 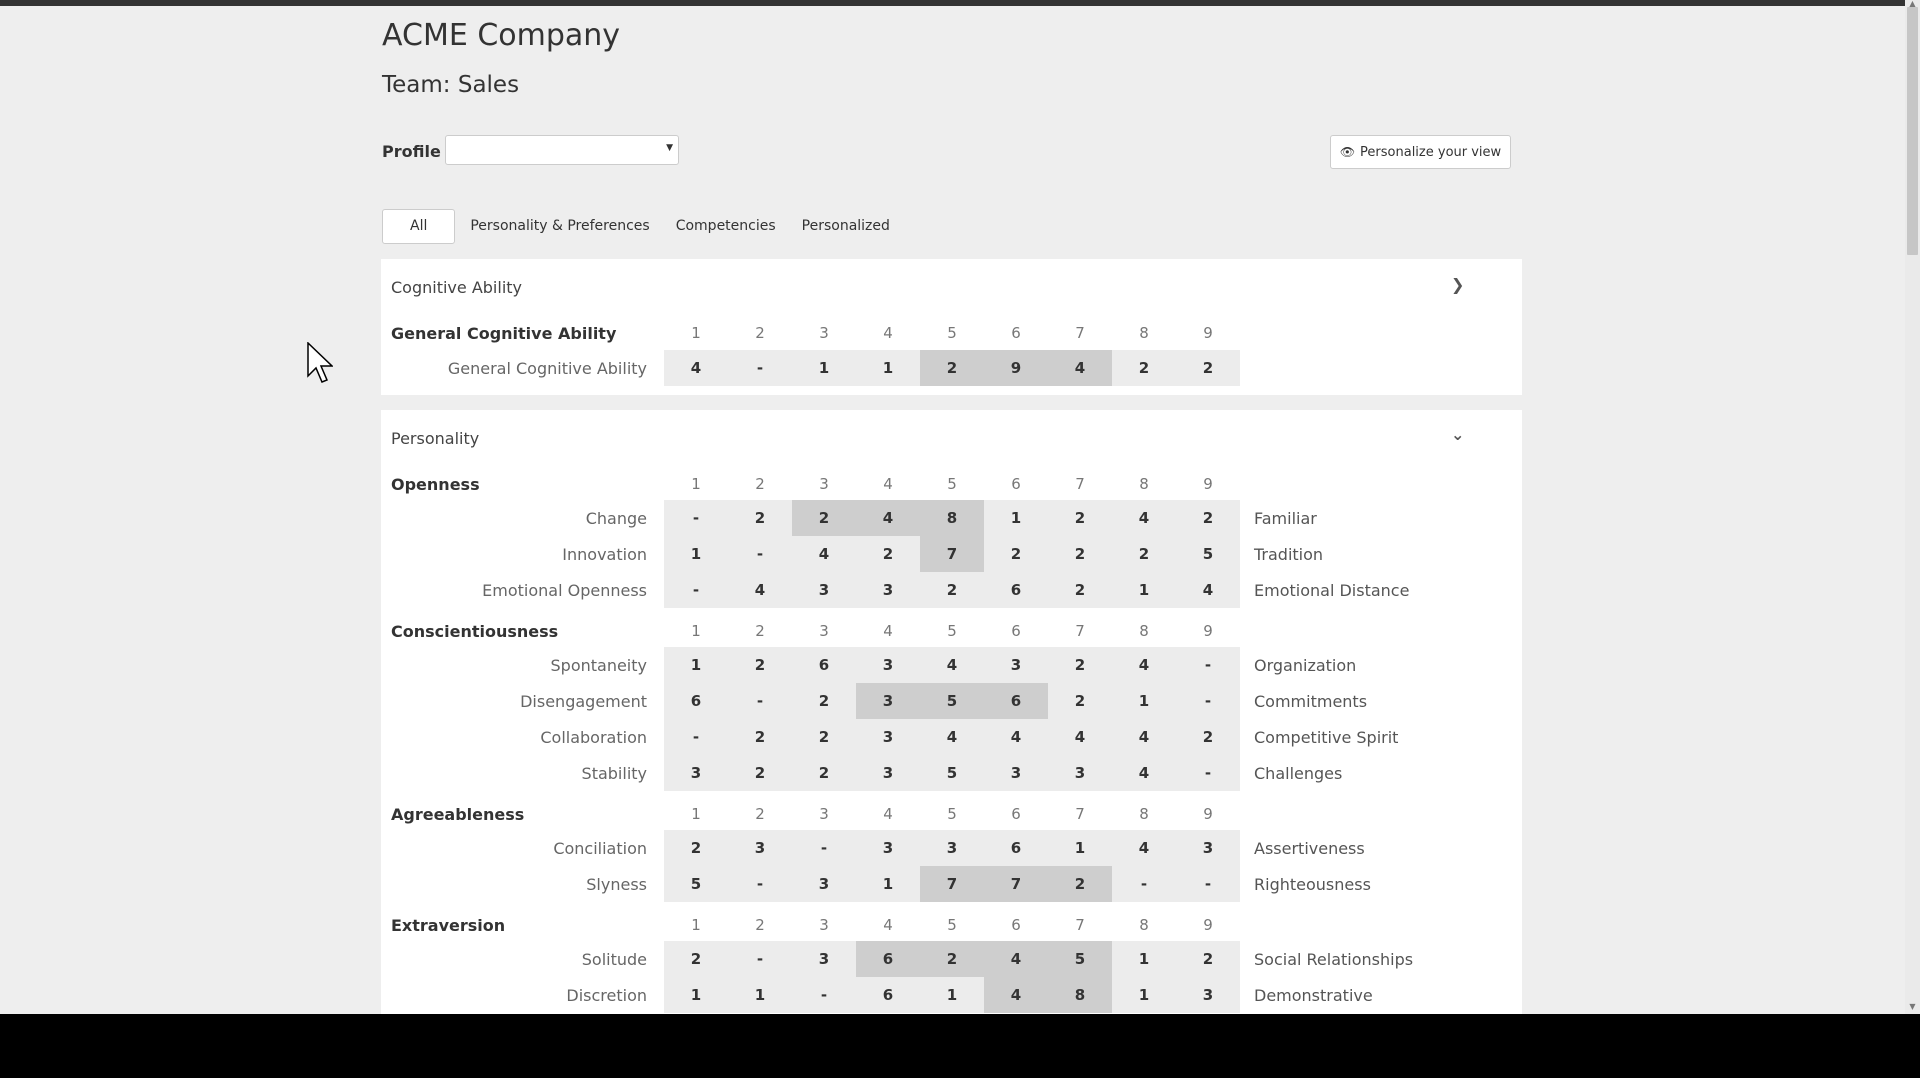 What do you see at coordinates (1305, 665) in the screenshot?
I see `opposite-dimension-label: Organization` at bounding box center [1305, 665].